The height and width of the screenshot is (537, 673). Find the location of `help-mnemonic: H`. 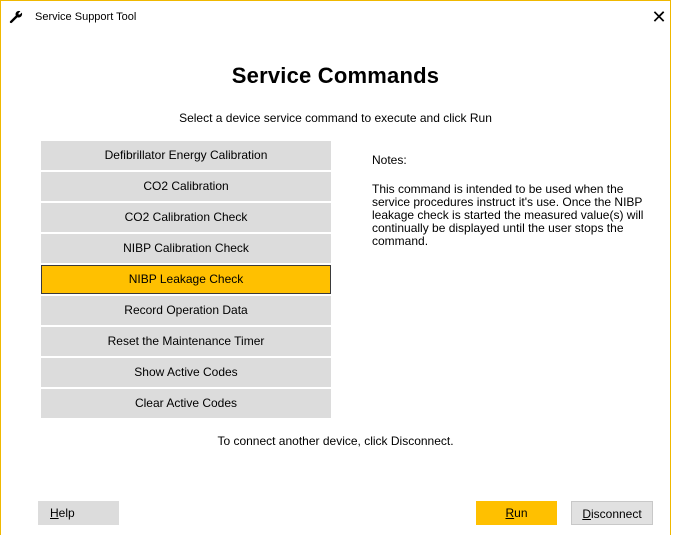

help-mnemonic: H is located at coordinates (54, 513).